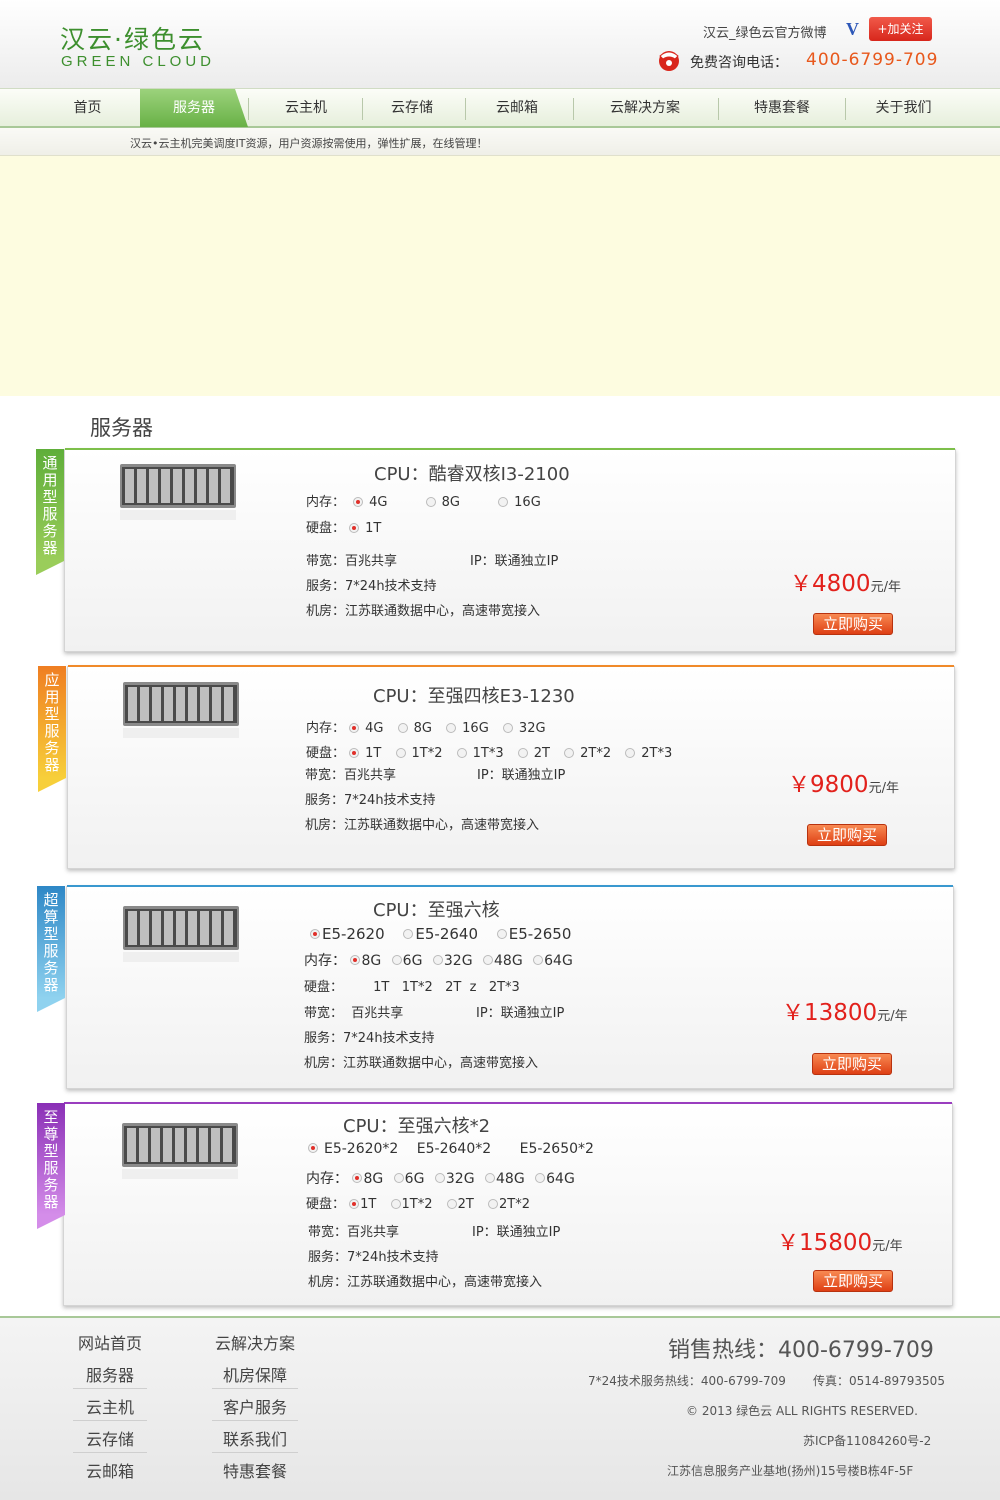  Describe the element at coordinates (480, 753) in the screenshot. I see `disk-option: 1T*3` at that location.